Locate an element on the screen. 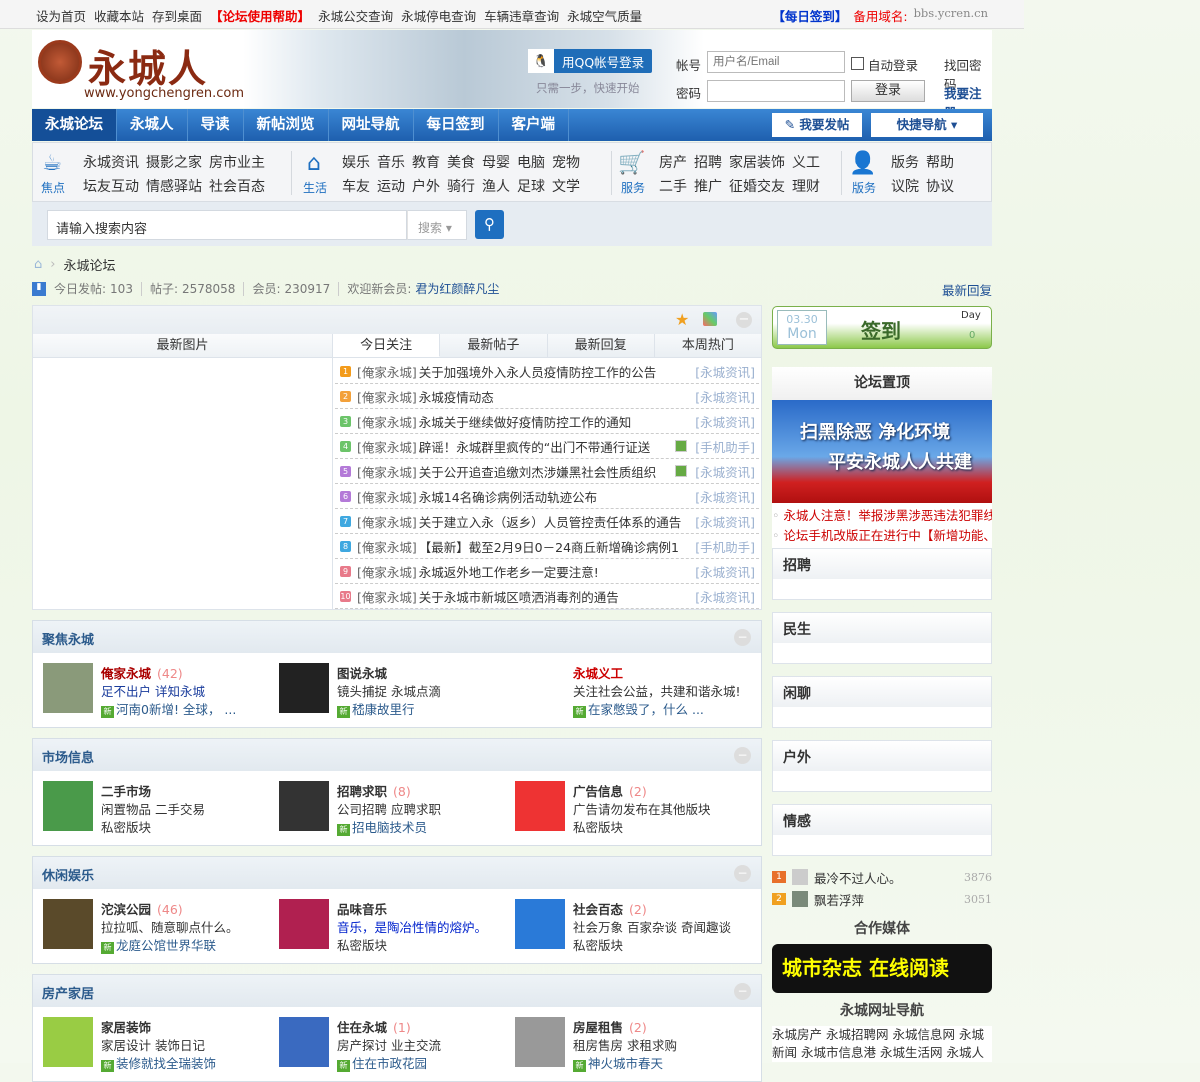 The image size is (1200, 1082). section-title: 休闲娱乐 is located at coordinates (68, 874).